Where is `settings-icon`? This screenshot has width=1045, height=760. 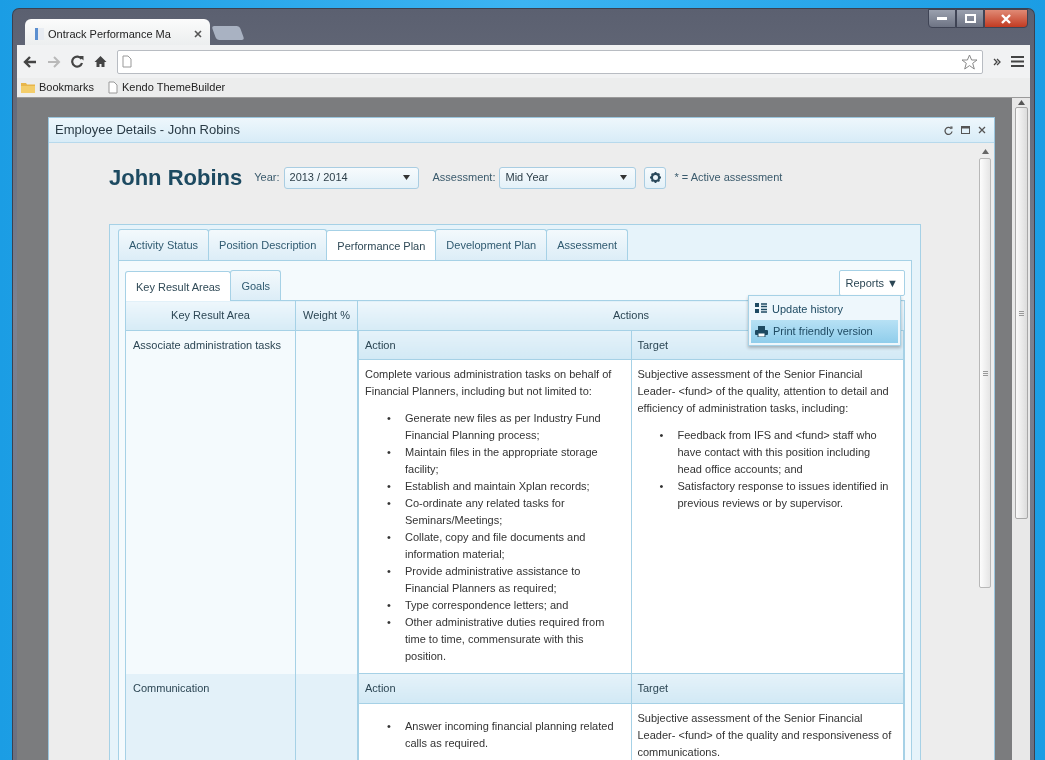
settings-icon is located at coordinates (655, 177).